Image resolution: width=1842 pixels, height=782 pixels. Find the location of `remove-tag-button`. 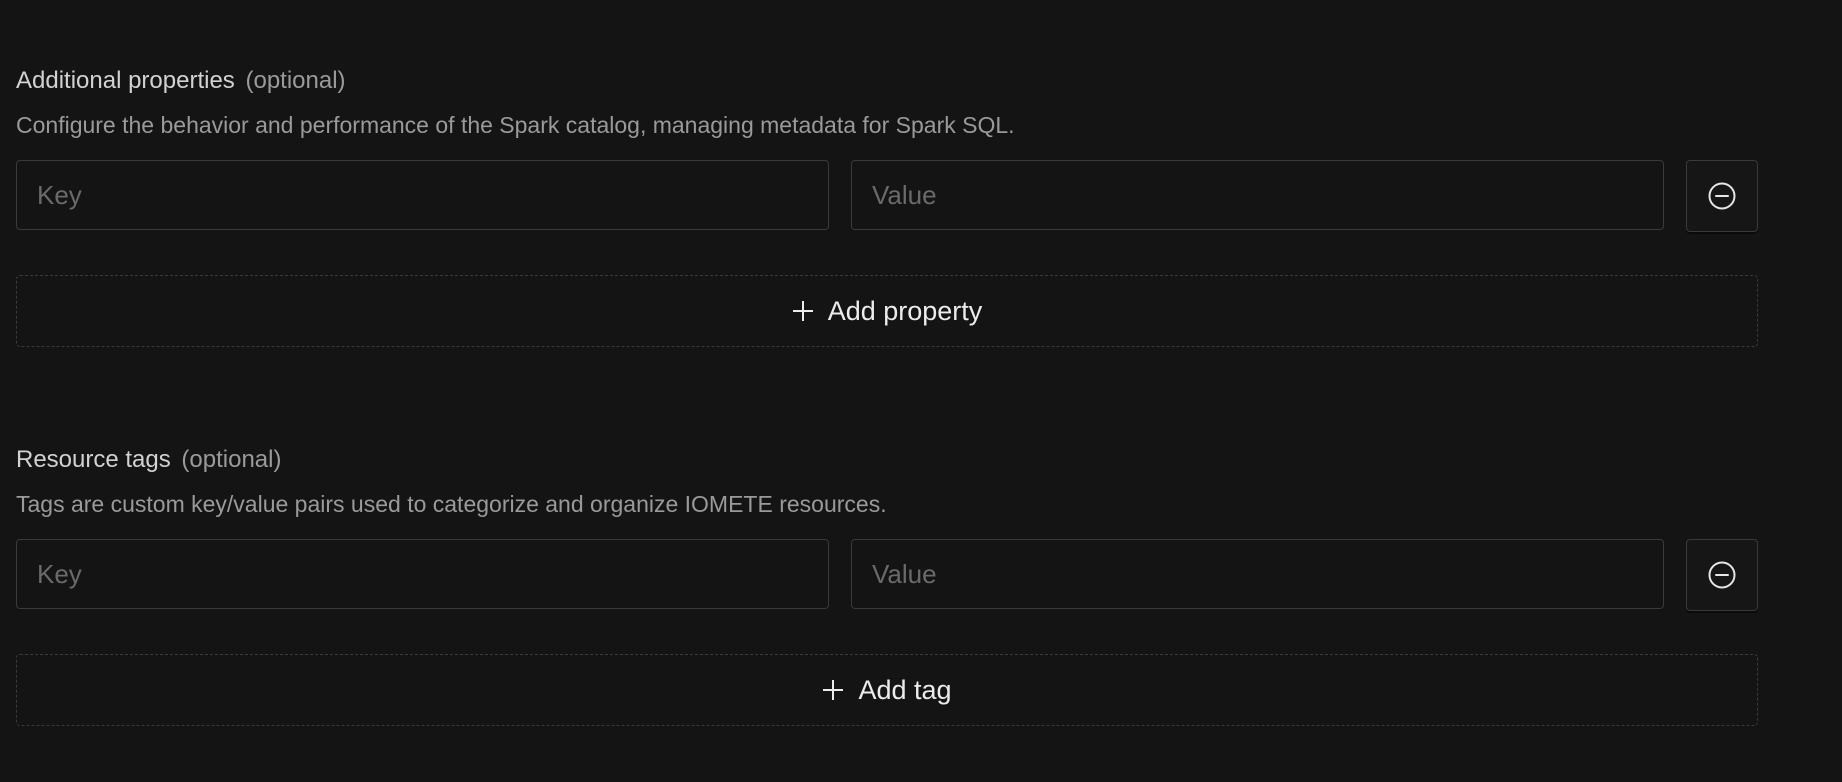

remove-tag-button is located at coordinates (1722, 575).